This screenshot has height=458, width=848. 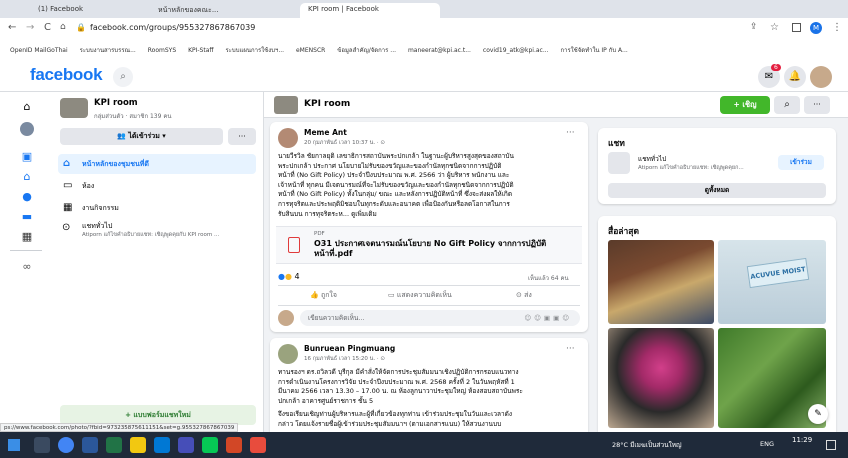 What do you see at coordinates (12, 27) in the screenshot?
I see `back-icon: ←` at bounding box center [12, 27].